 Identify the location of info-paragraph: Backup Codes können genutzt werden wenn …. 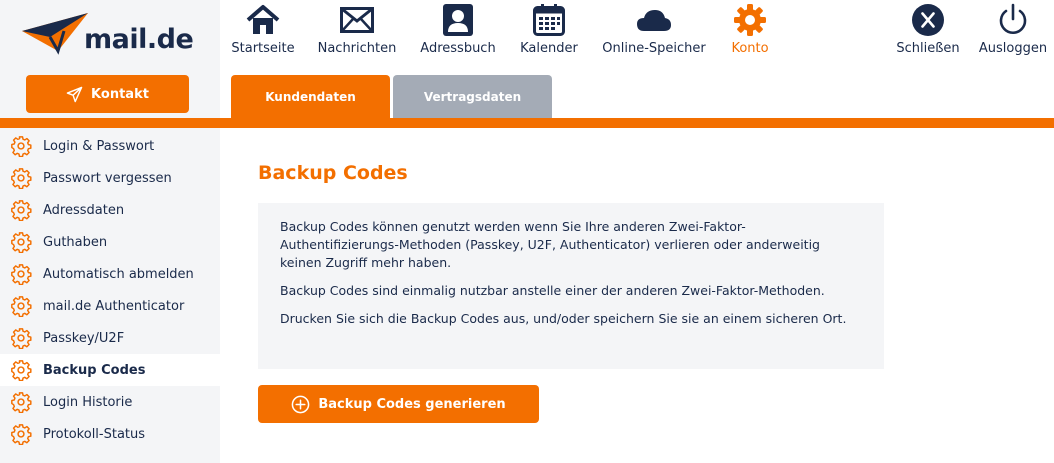
(550, 244).